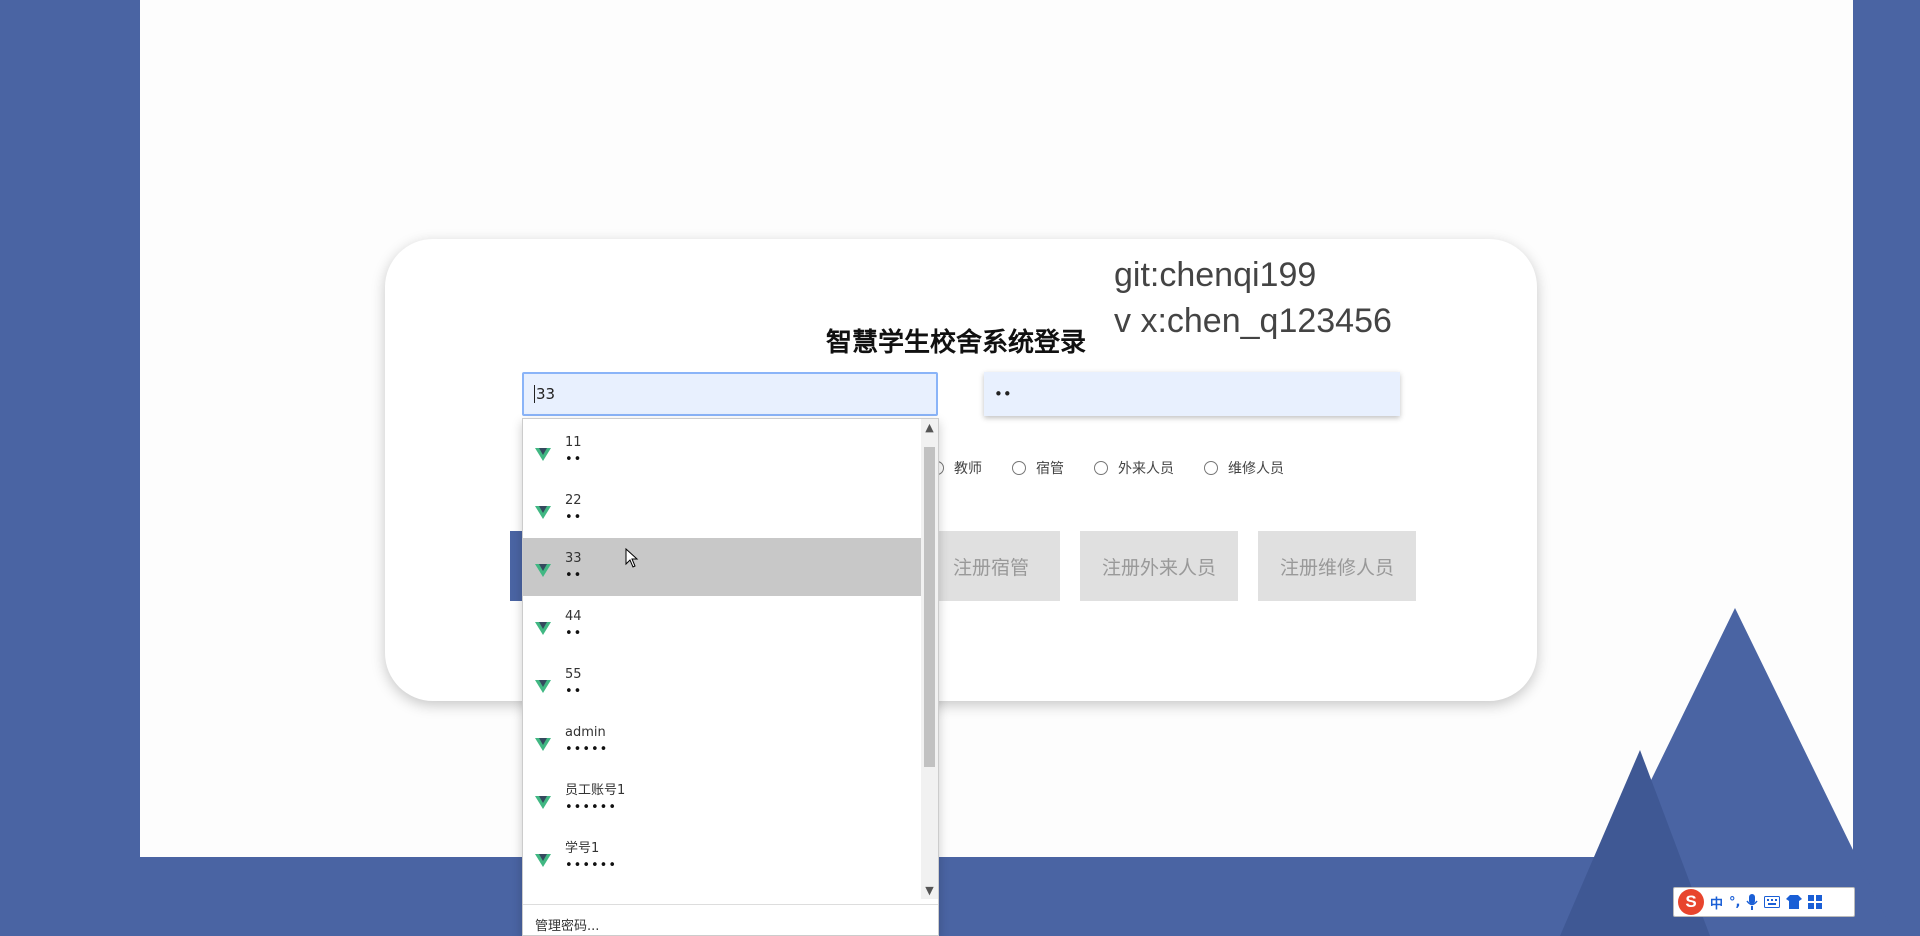  I want to click on autofill-item: 员工账号1 ••••••, so click(722, 799).